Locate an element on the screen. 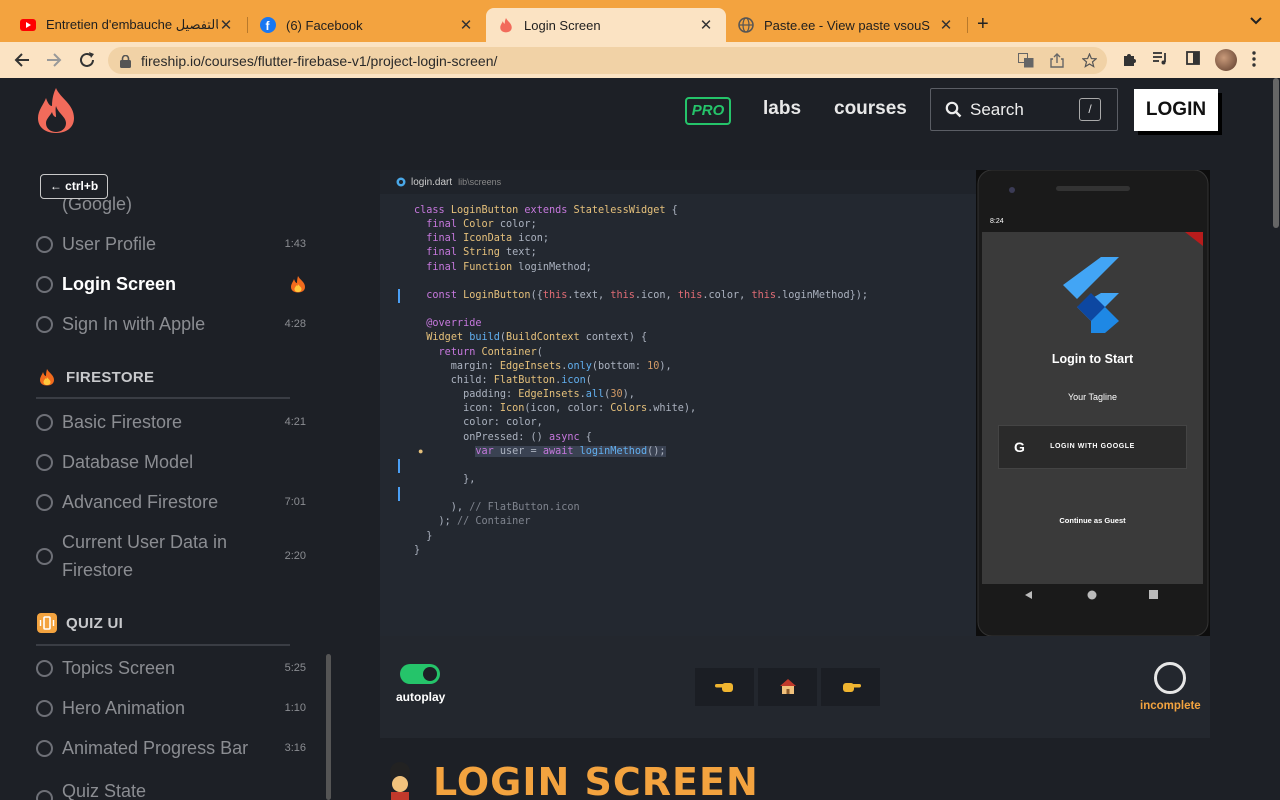  page-scrollbar-thumb is located at coordinates (1276, 153).